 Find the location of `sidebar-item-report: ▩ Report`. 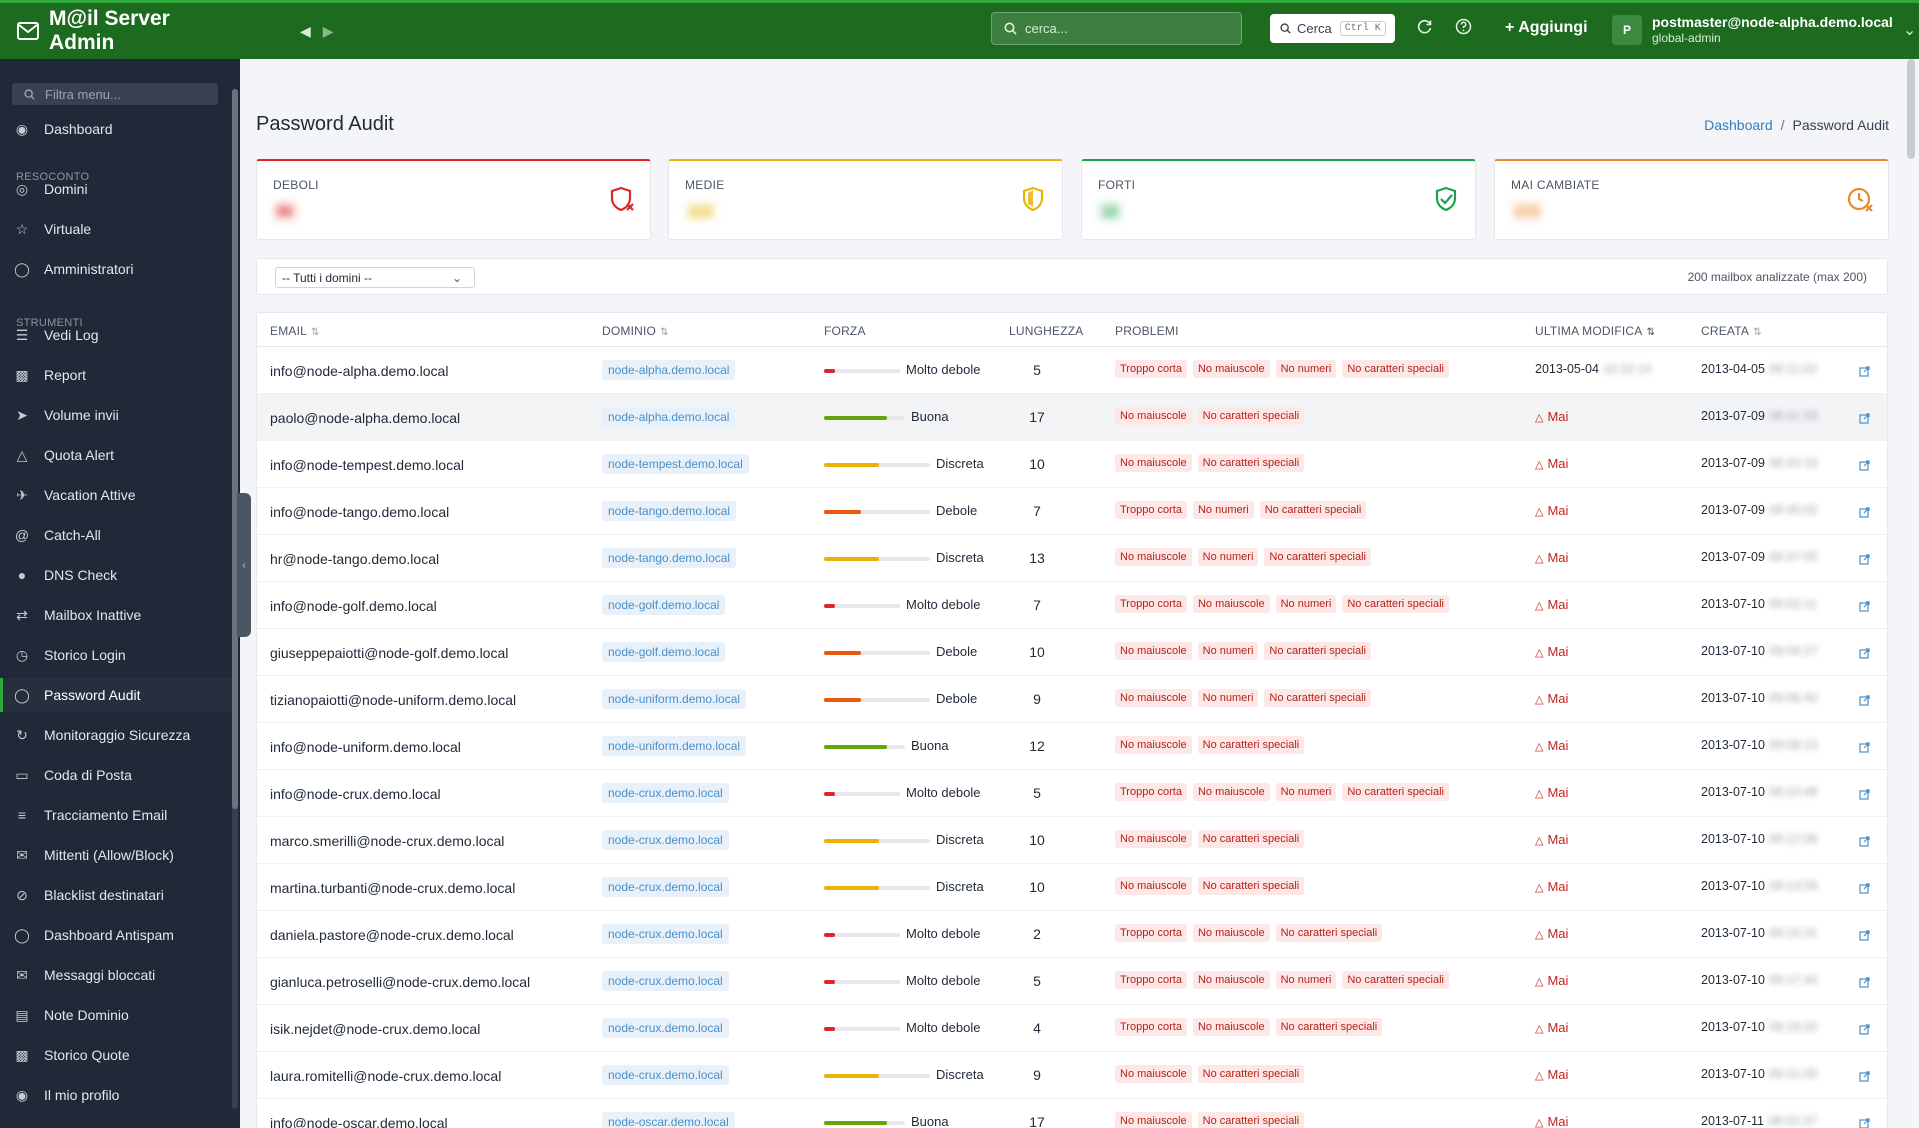

sidebar-item-report: ▩ Report is located at coordinates (116, 375).